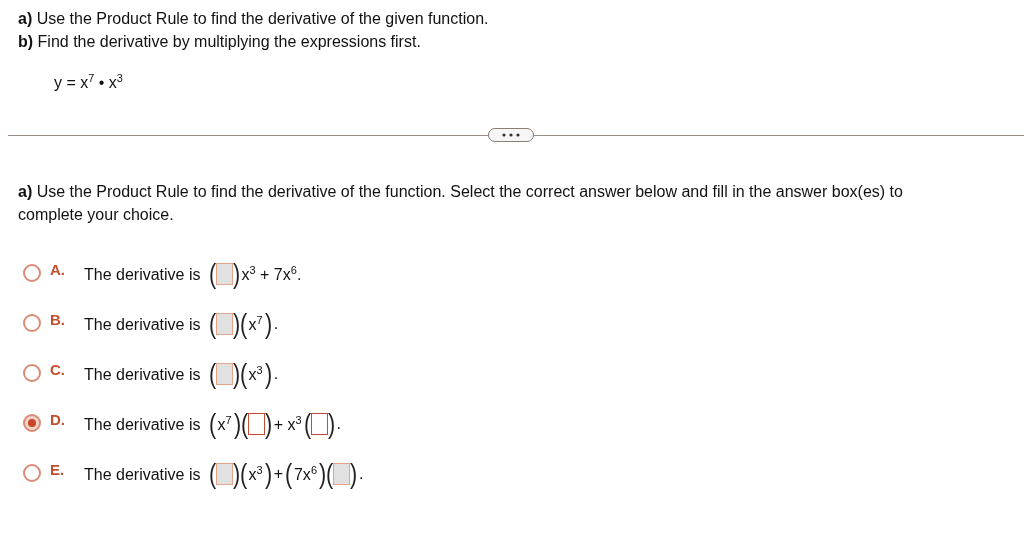 The image size is (1024, 546). I want to click on math-expression: x$^{3}$ + 7x$^{6}$., so click(271, 274).